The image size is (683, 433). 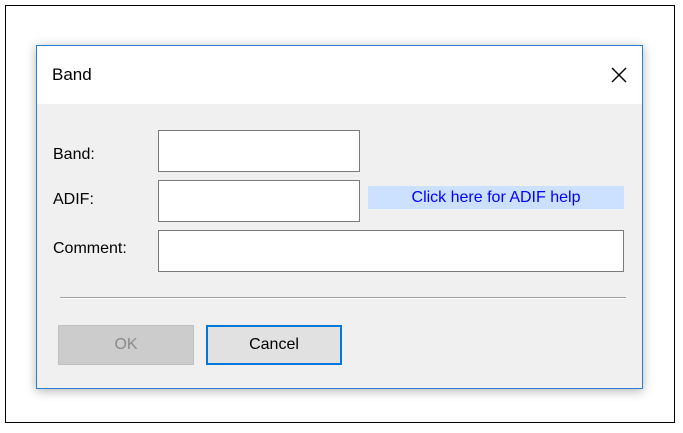 I want to click on close-button, so click(x=619, y=75).